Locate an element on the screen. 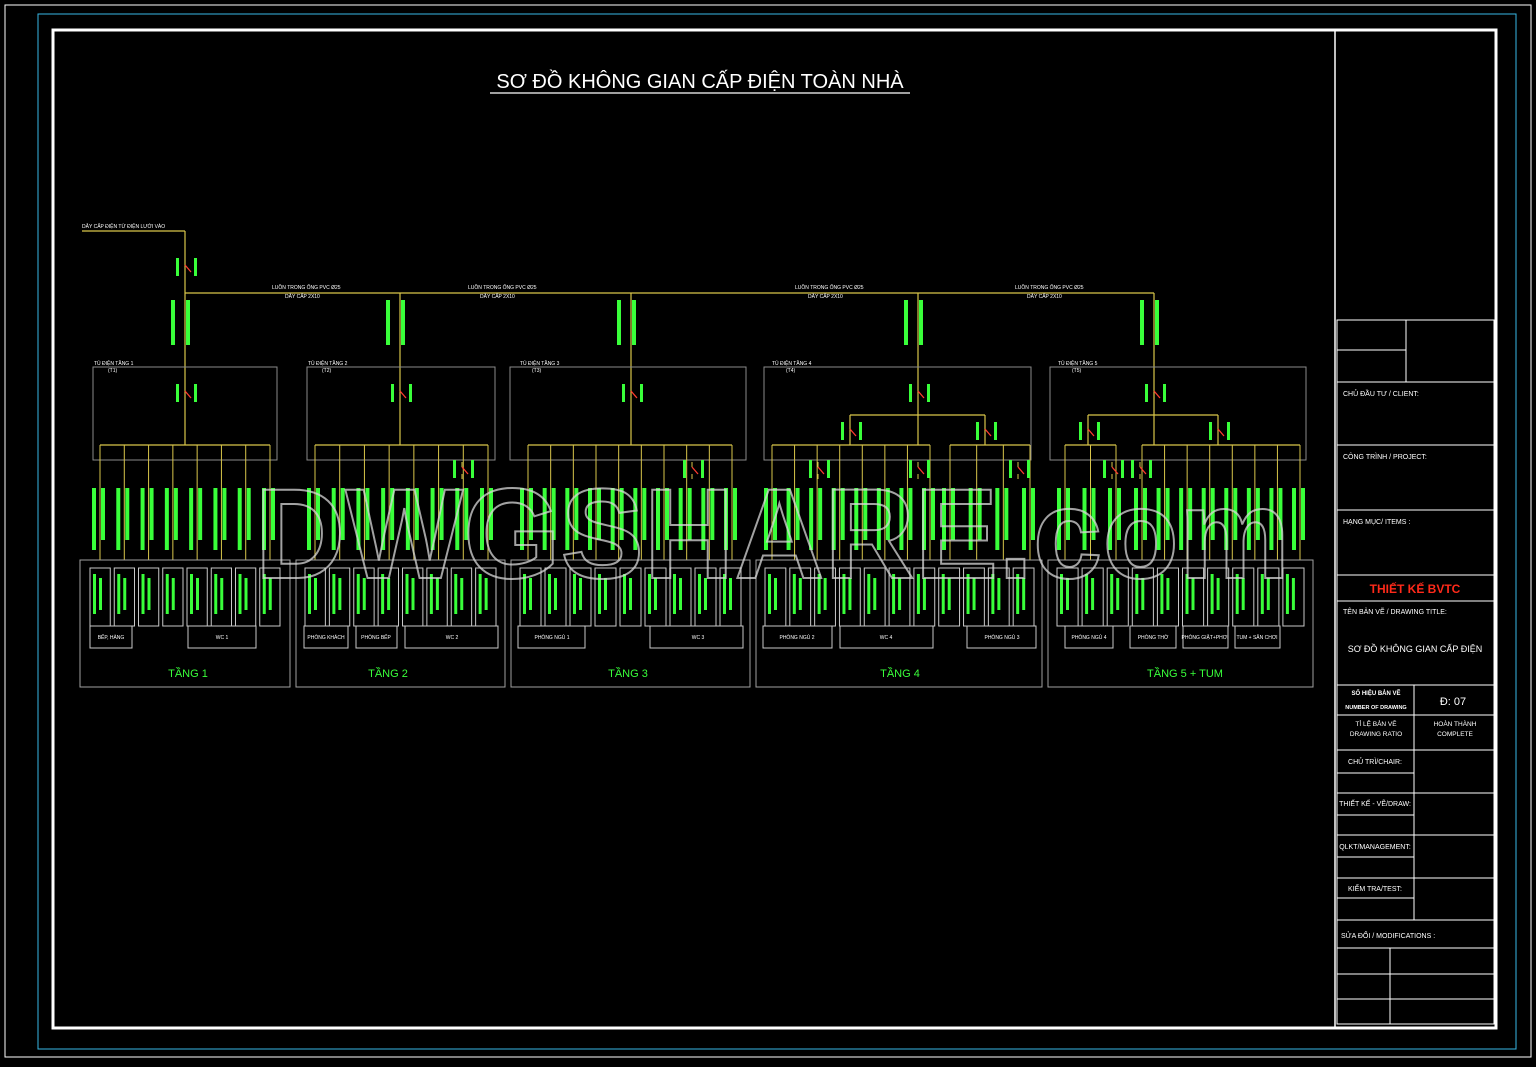 The width and height of the screenshot is (1536, 1067). room-label: PHÒNG GIẶT+PHƠI is located at coordinates (1205, 637).